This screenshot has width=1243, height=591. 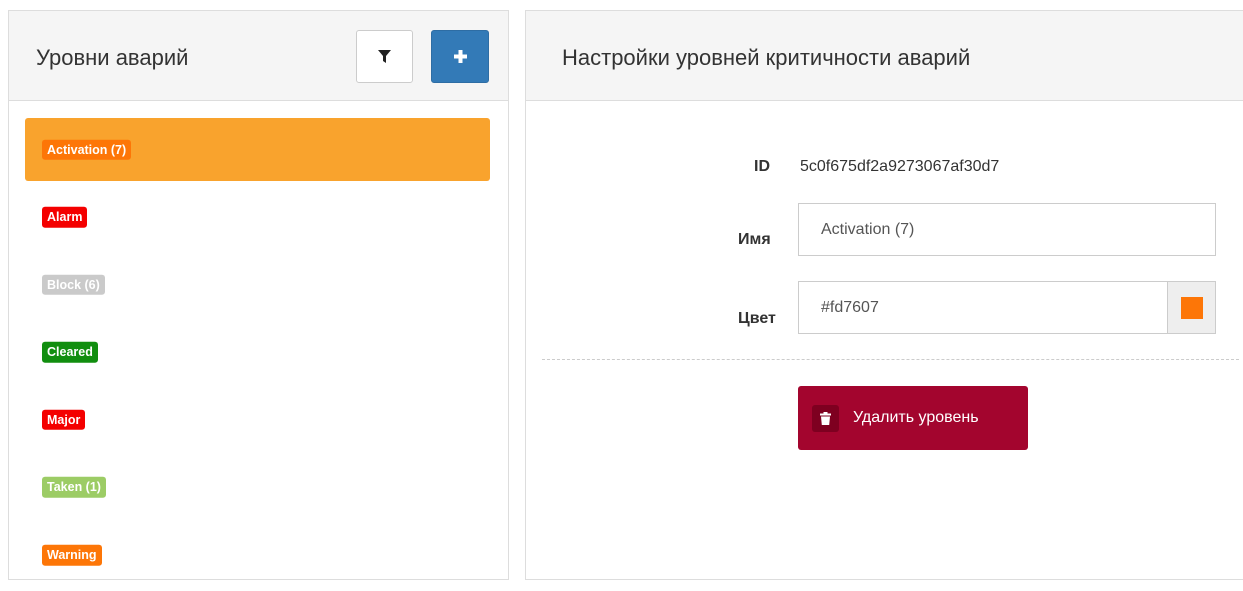 I want to click on id-label: ID, so click(x=762, y=166).